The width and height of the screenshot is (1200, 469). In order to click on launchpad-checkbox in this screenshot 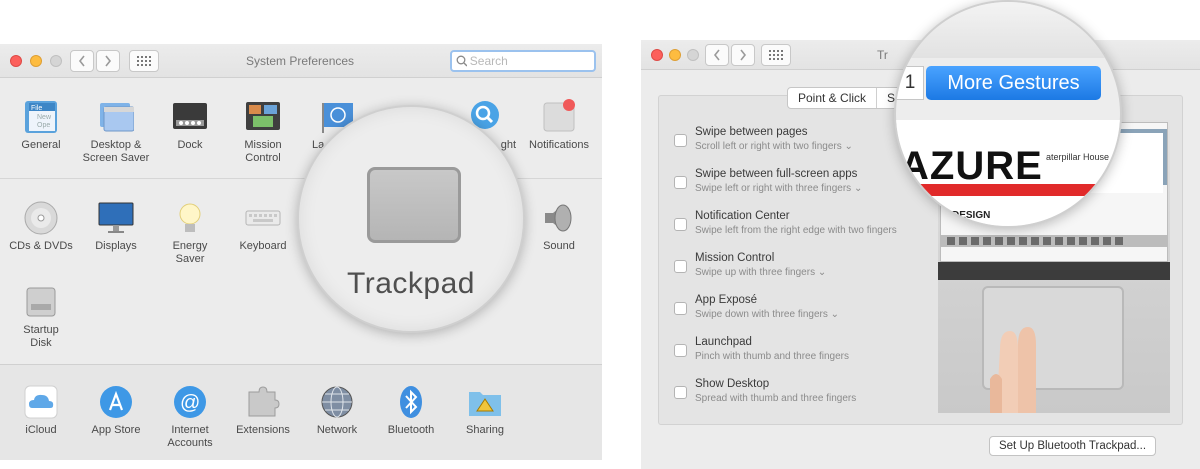, I will do `click(680, 350)`.